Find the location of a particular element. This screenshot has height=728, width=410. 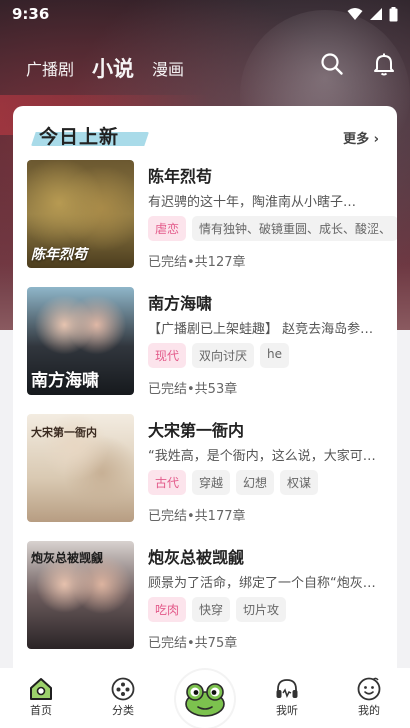

nav-category: 分类 is located at coordinates (123, 697).